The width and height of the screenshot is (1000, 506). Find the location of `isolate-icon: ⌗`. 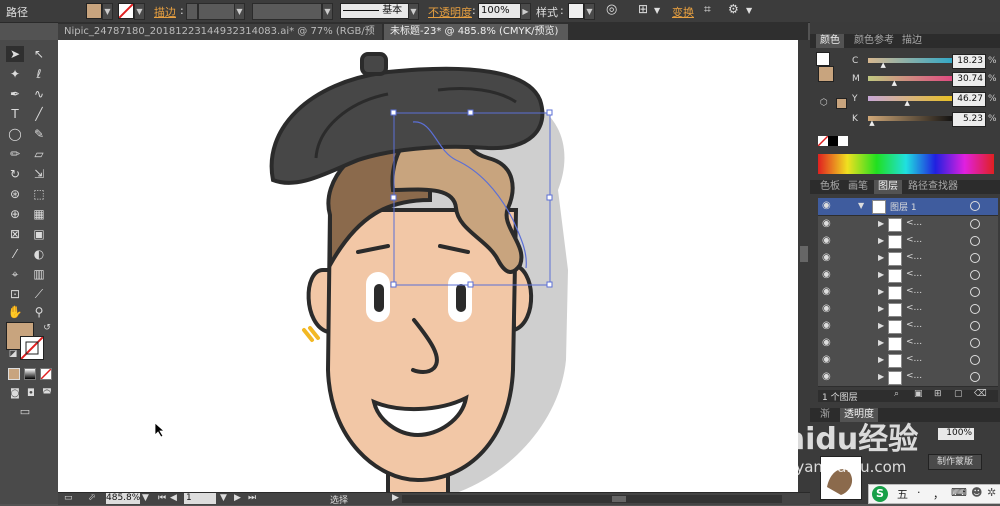

isolate-icon: ⌗ is located at coordinates (707, 9).